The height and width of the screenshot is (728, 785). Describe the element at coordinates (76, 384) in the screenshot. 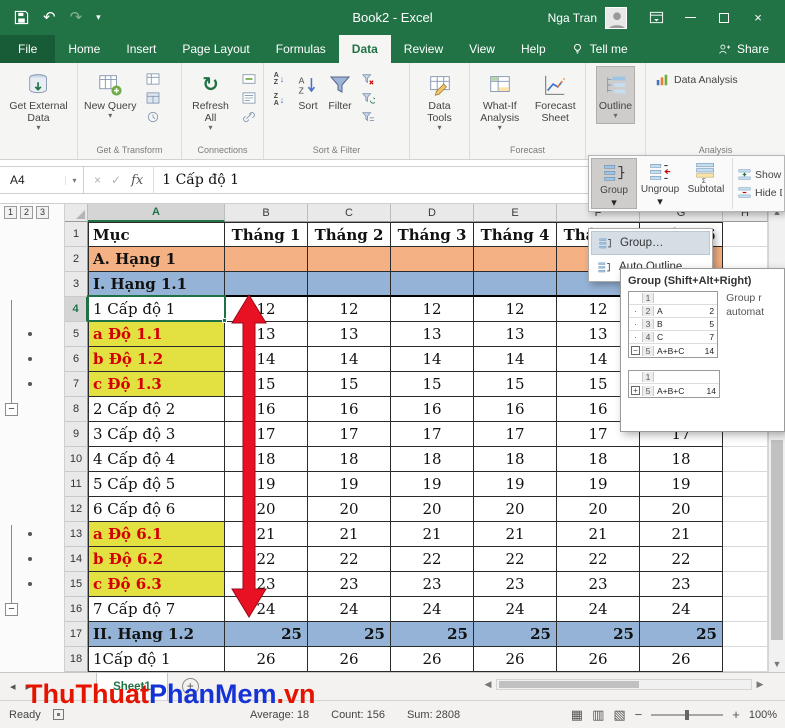

I see `row-header-7: 7` at that location.